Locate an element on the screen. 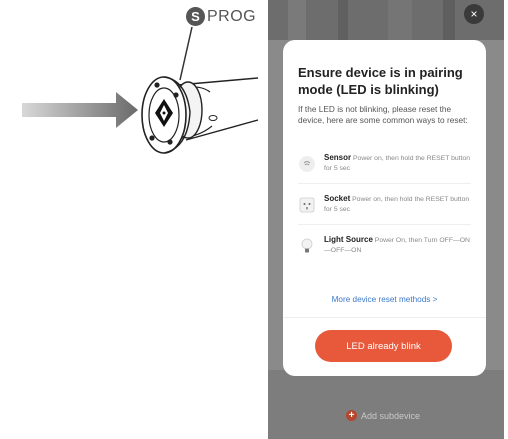 The image size is (508, 439). add-subdevice-button: + Add subdevice is located at coordinates (383, 415).